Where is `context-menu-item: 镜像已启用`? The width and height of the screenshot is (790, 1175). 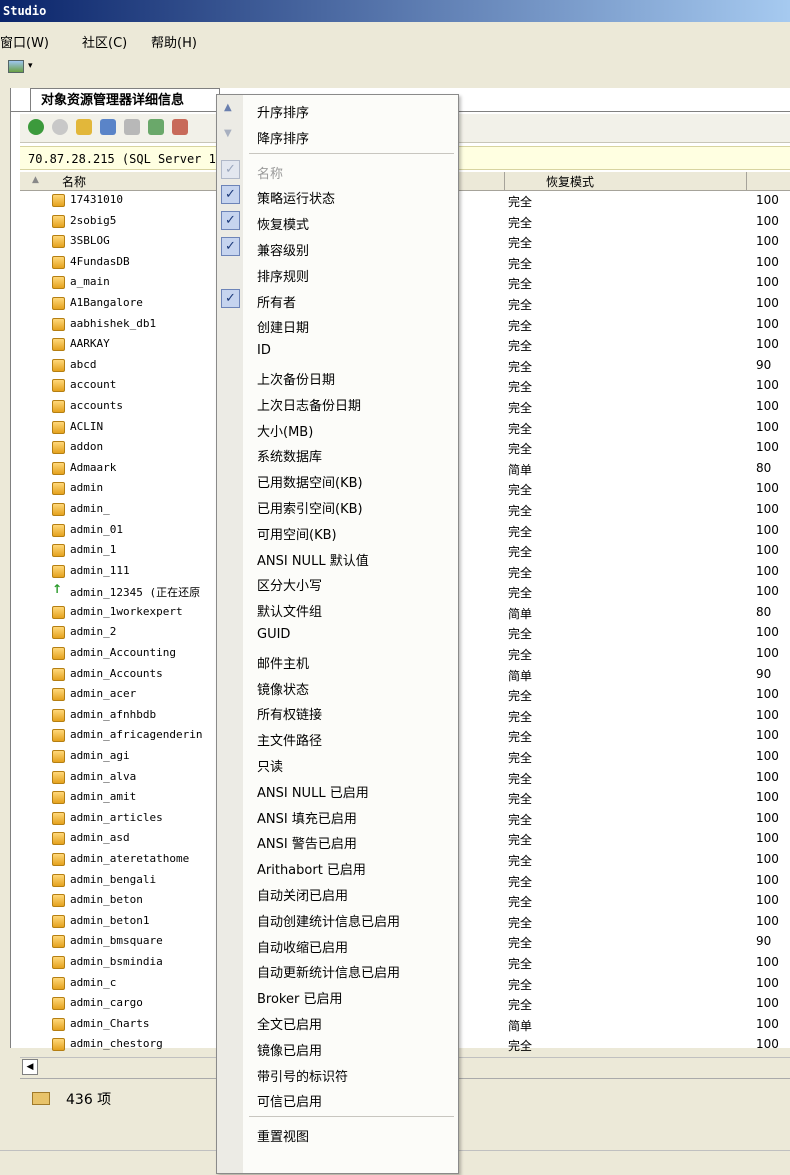
context-menu-item: 镜像已启用 is located at coordinates (337, 1047).